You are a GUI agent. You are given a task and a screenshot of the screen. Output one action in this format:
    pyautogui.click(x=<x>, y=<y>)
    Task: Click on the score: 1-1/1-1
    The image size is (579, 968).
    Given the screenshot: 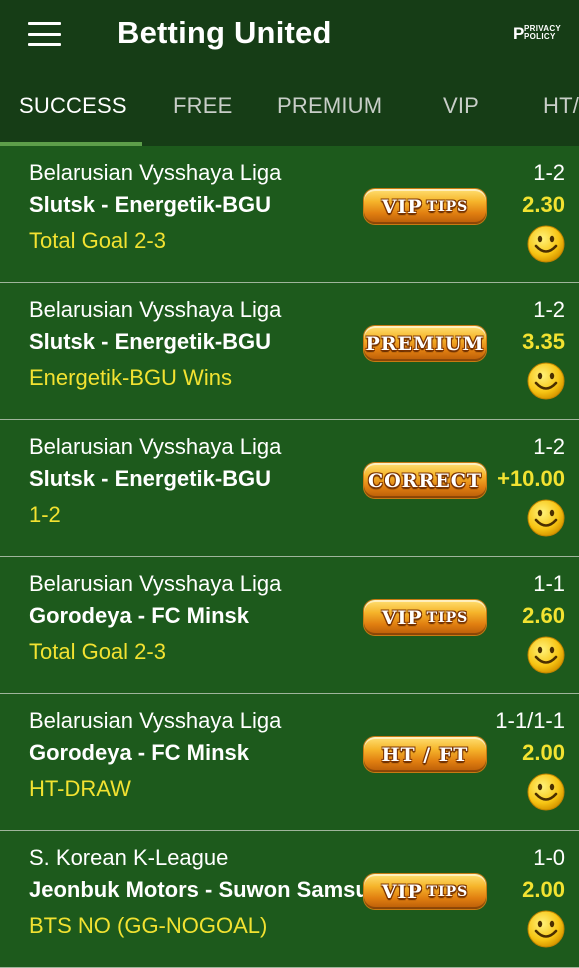 What is the action you would take?
    pyautogui.click(x=530, y=720)
    